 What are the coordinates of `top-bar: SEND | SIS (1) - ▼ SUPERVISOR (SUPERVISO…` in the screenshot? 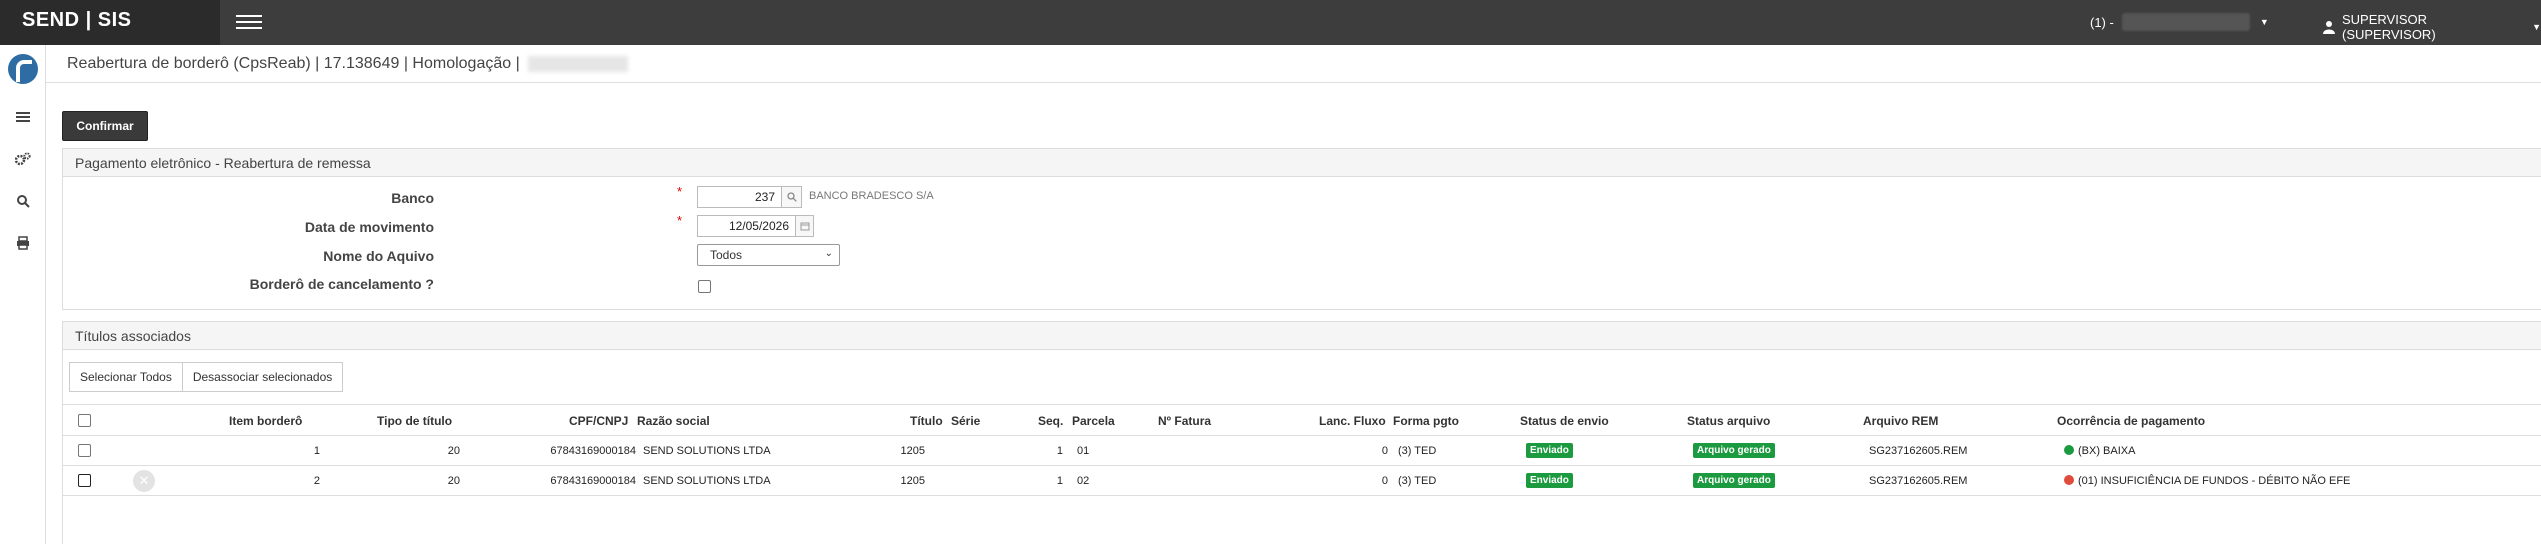 It's located at (1270, 22).